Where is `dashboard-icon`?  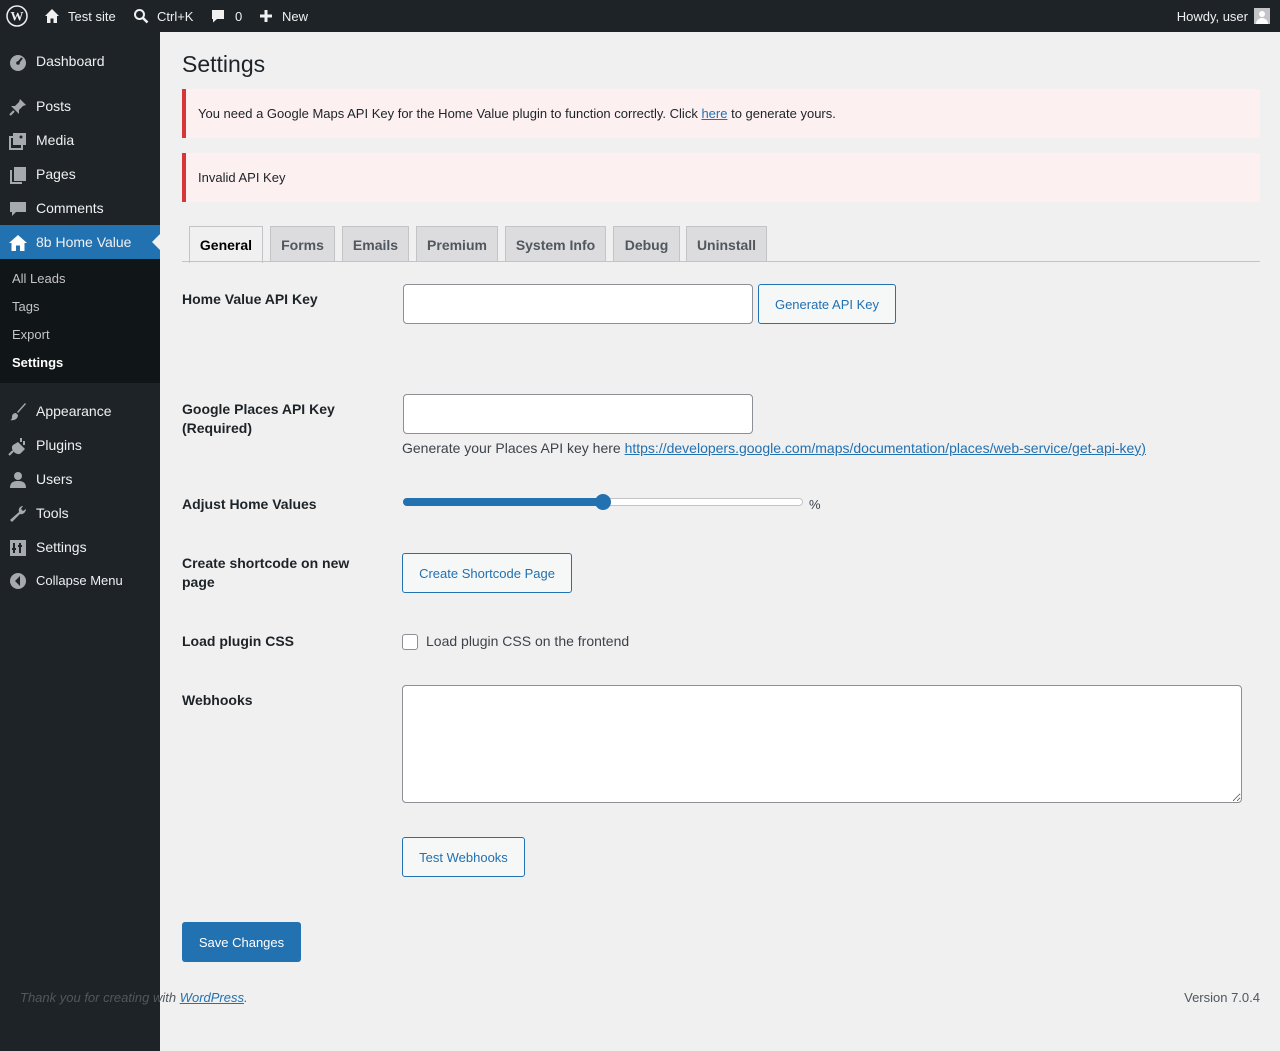
dashboard-icon is located at coordinates (18, 62).